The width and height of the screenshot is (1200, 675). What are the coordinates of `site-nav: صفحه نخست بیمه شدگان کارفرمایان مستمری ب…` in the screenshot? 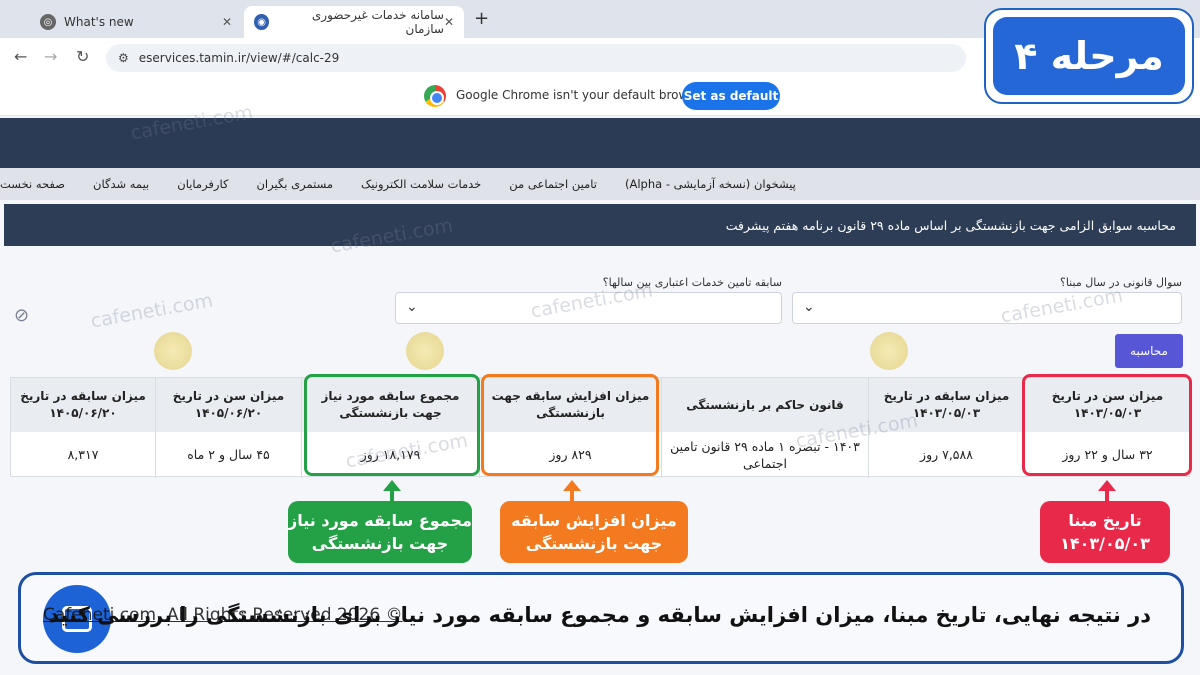 It's located at (600, 184).